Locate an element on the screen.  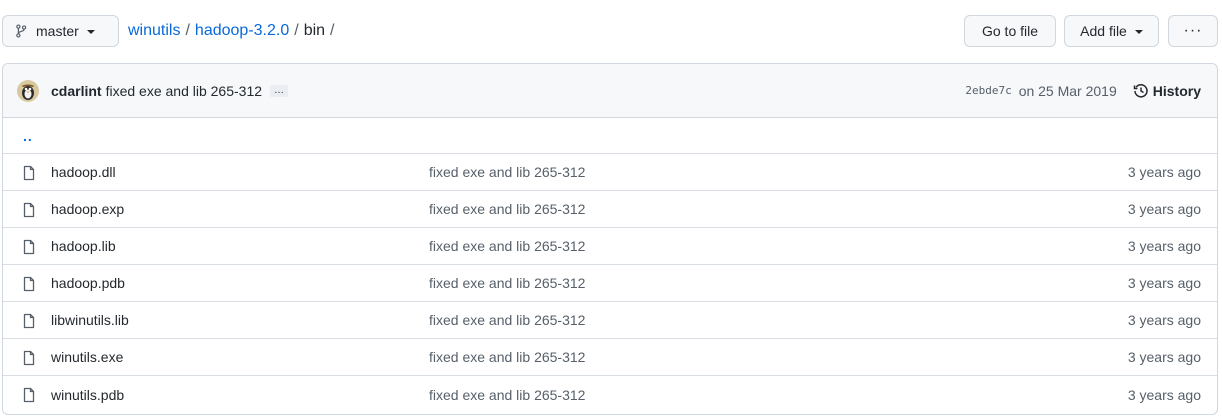
file-actions: Go to file Add file ··· is located at coordinates (1091, 31).